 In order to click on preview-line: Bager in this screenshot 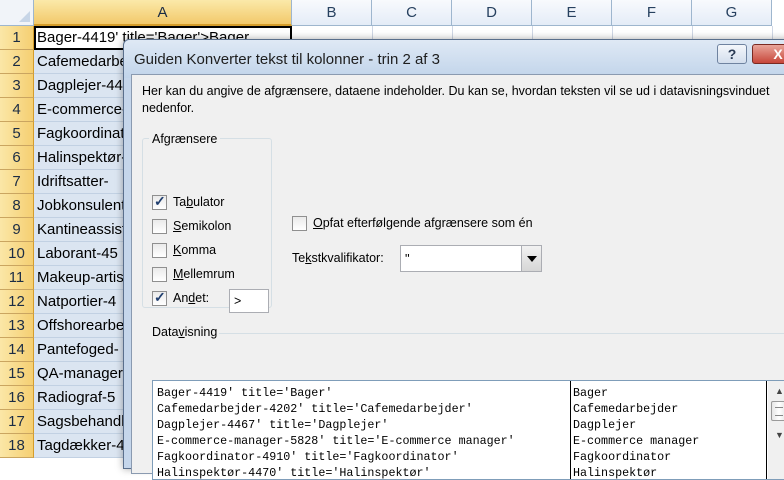, I will do `click(591, 393)`.